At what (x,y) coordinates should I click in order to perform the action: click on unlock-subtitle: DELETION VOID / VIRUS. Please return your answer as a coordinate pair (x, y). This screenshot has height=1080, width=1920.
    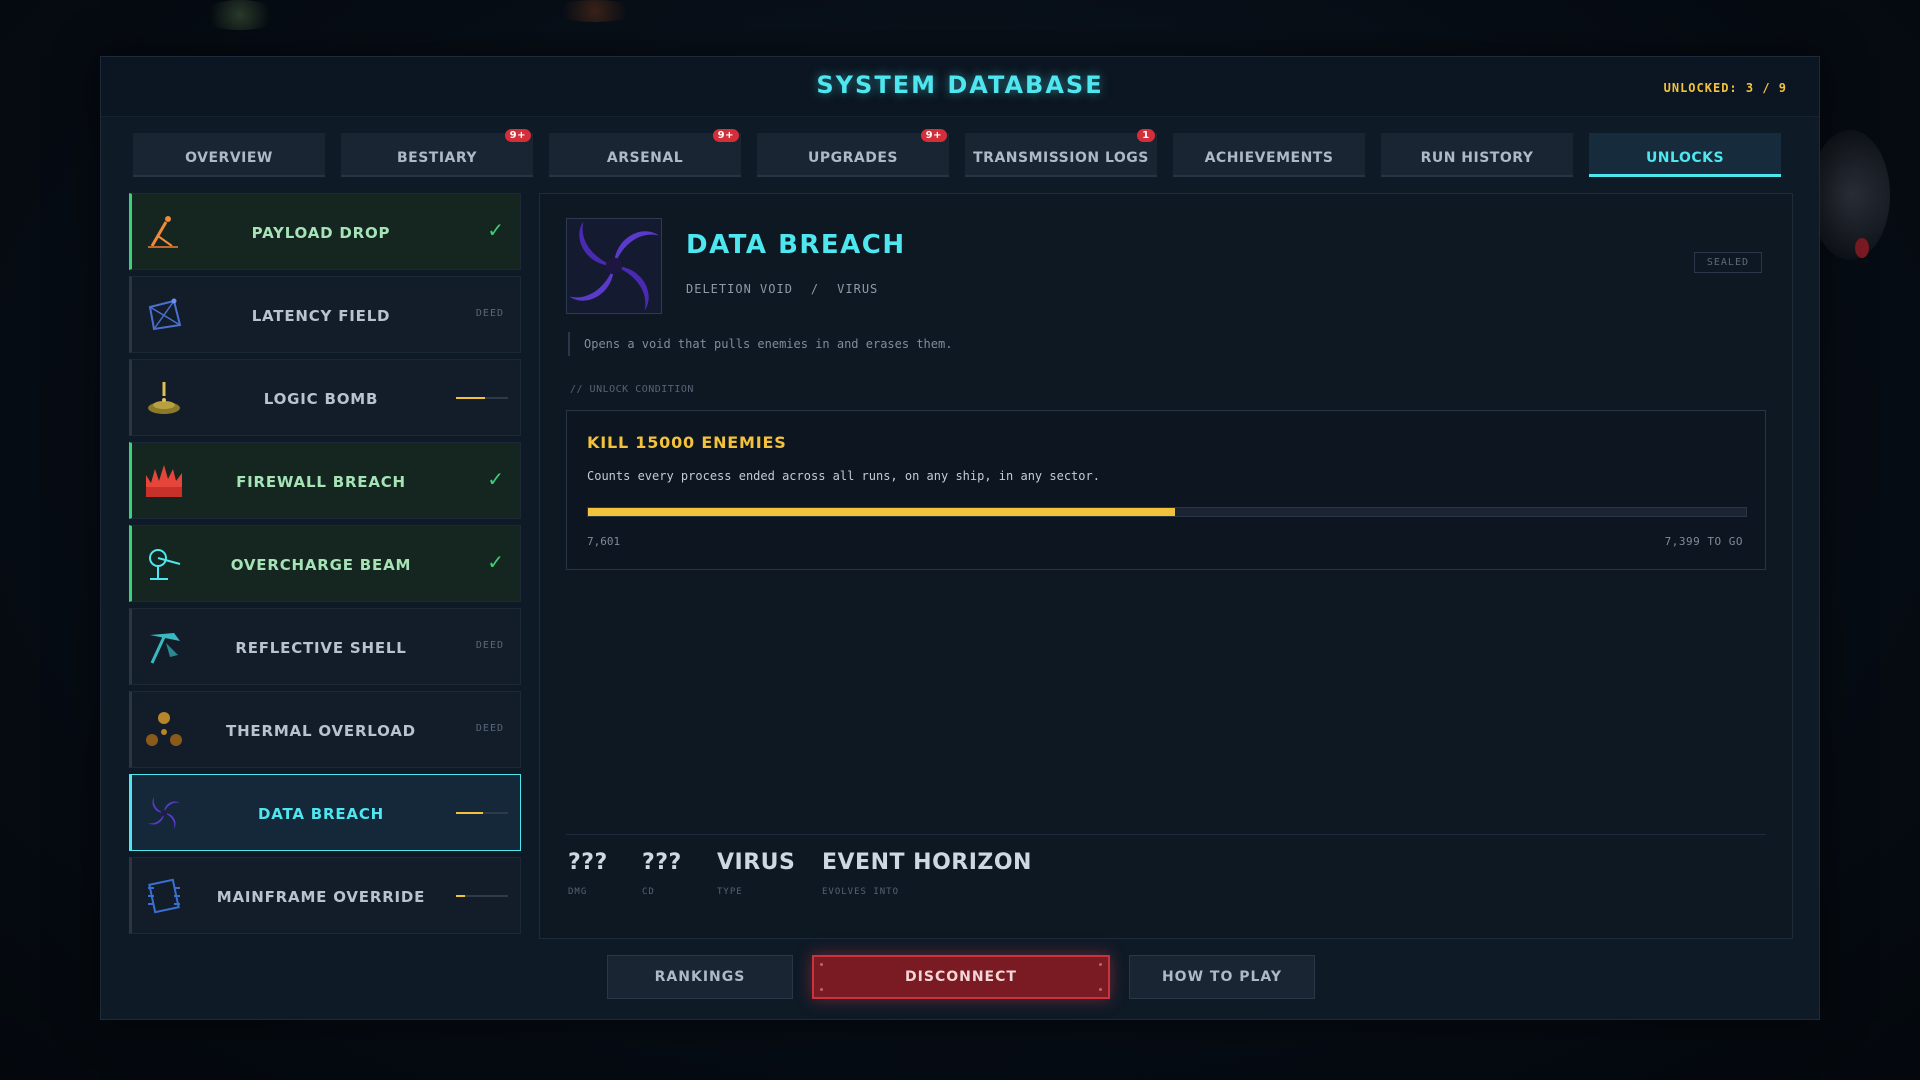
    Looking at the image, I should click on (782, 289).